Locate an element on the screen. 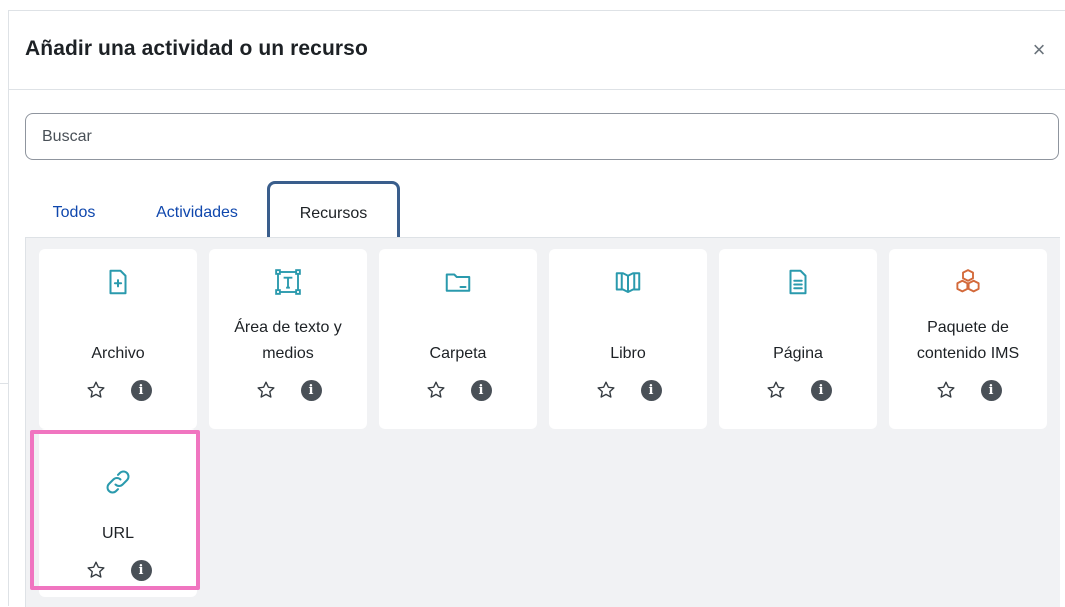  item-label: Carpeta is located at coordinates (458, 353).